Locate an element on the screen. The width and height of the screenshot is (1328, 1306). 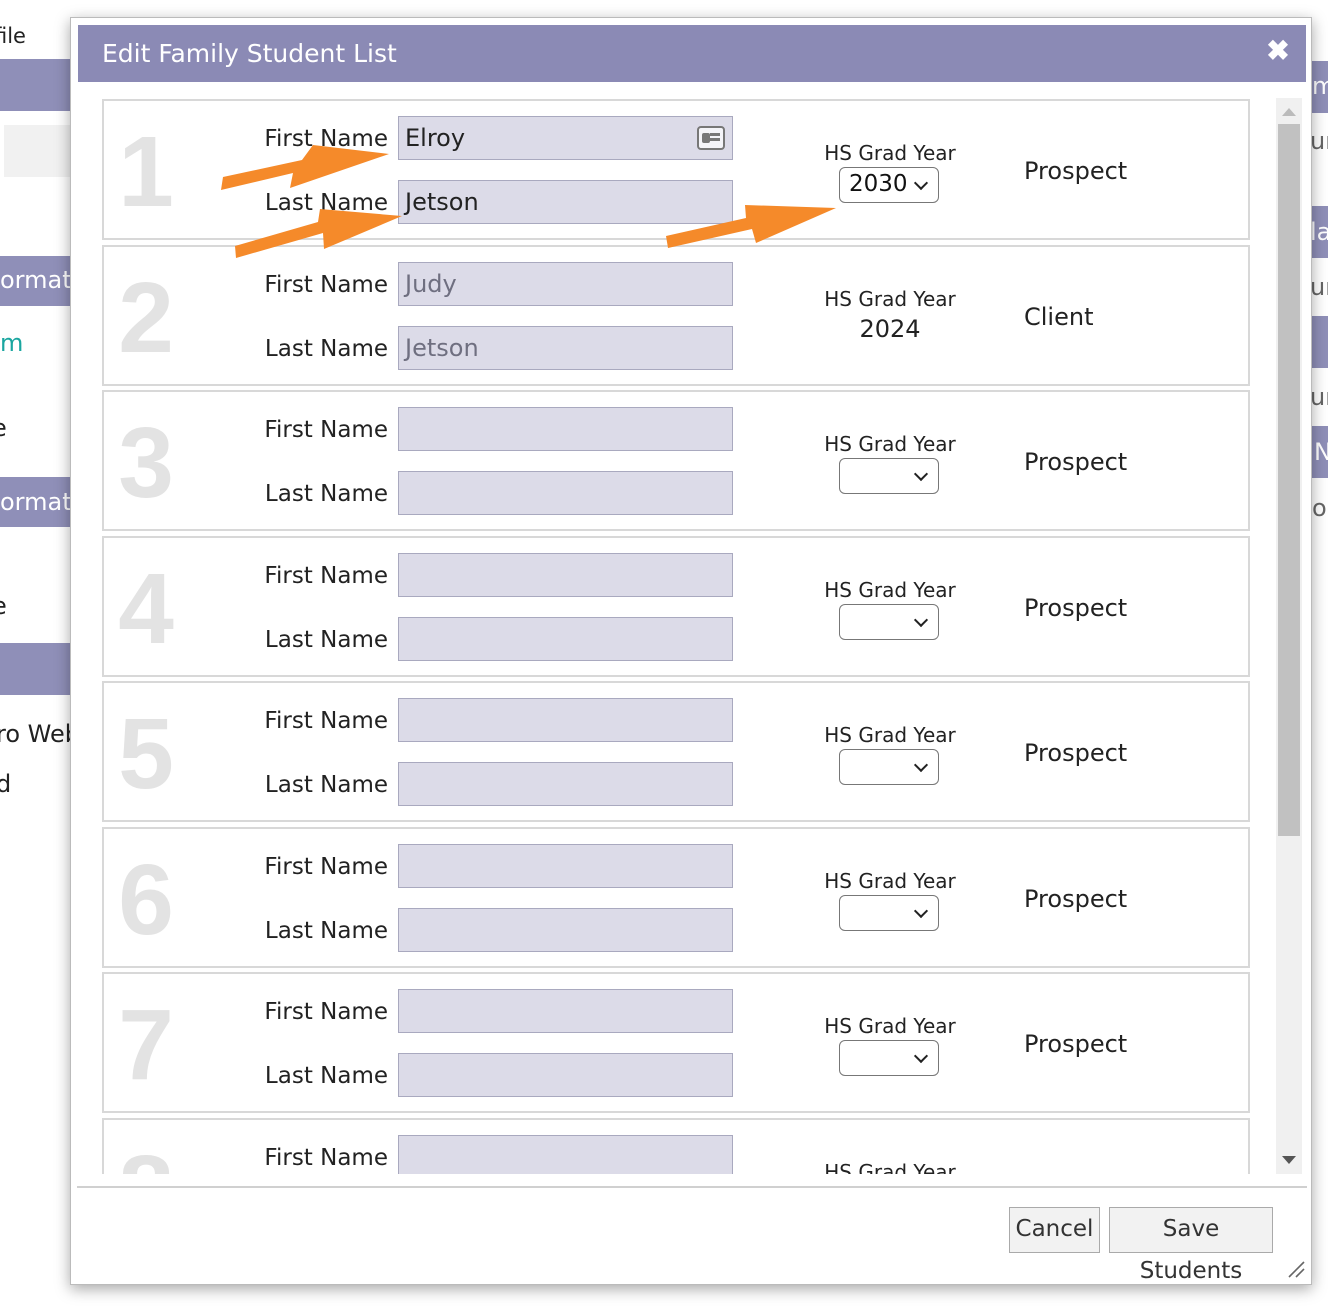
student-number: 8 is located at coordinates (146, 1155).